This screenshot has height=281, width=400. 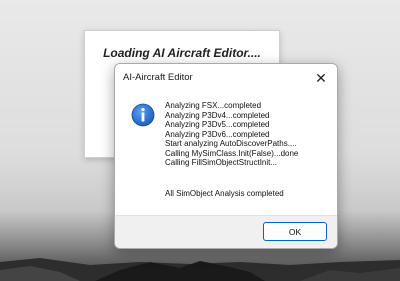 I want to click on info-icon, so click(x=143, y=115).